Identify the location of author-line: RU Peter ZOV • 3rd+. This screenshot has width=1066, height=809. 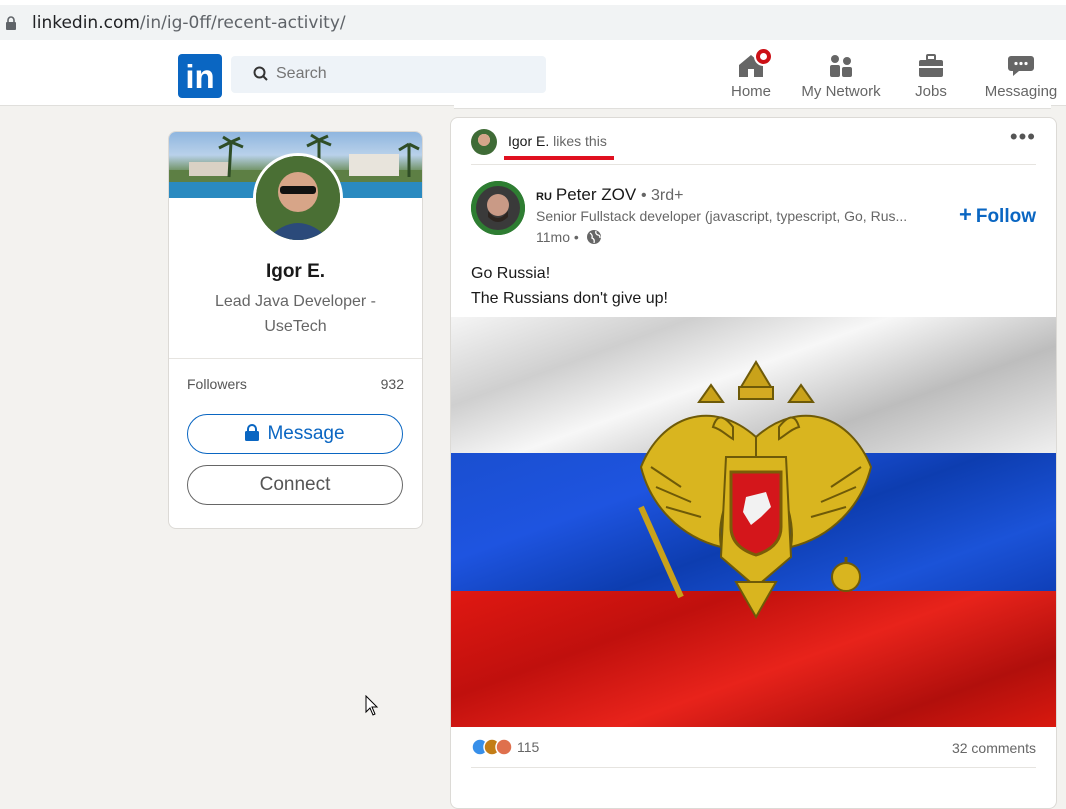
(609, 195).